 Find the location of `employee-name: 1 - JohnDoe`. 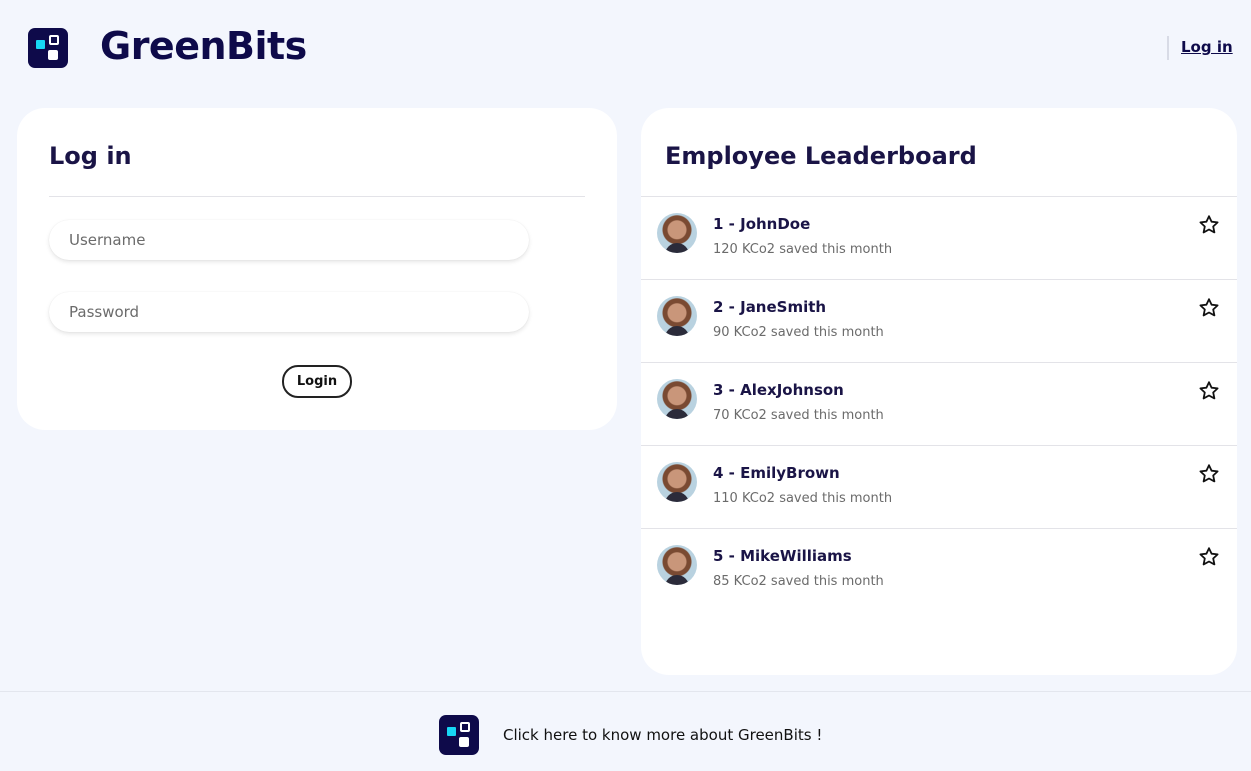

employee-name: 1 - JohnDoe is located at coordinates (762, 224).